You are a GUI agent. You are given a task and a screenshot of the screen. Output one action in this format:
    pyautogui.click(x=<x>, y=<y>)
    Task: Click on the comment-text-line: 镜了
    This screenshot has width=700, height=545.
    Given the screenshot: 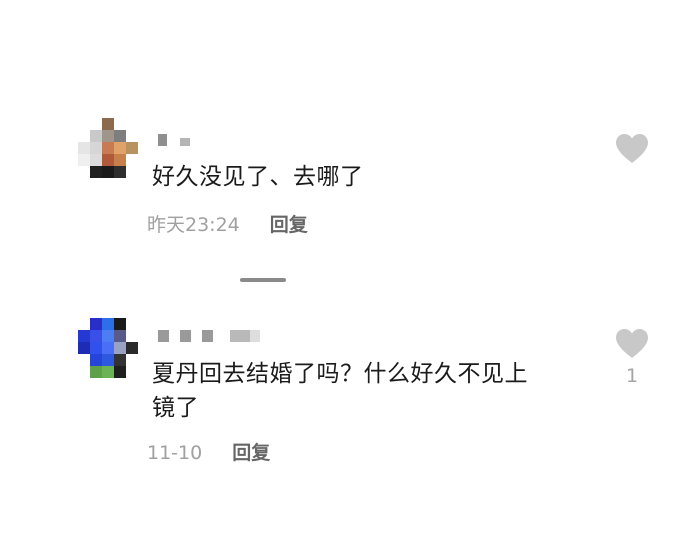 What is the action you would take?
    pyautogui.click(x=175, y=408)
    